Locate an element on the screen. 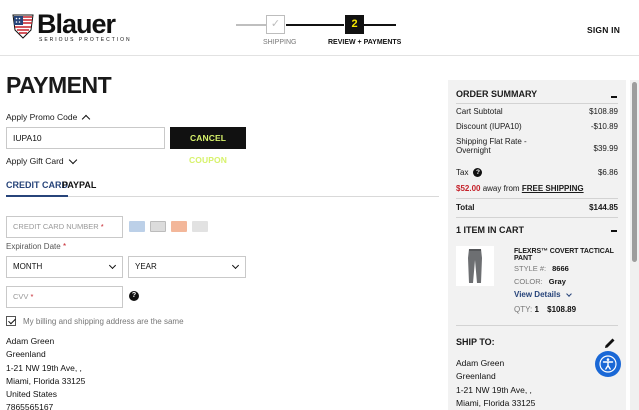 The height and width of the screenshot is (410, 639). address-line: United States is located at coordinates (32, 394).